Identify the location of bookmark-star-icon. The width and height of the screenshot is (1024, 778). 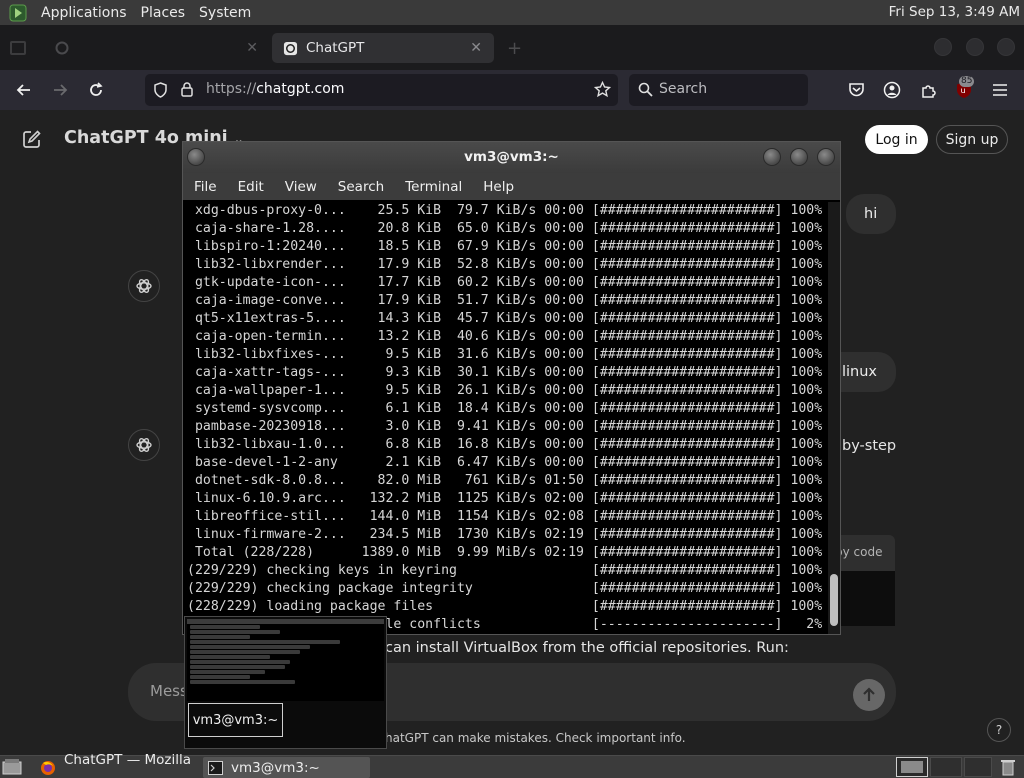
(602, 91).